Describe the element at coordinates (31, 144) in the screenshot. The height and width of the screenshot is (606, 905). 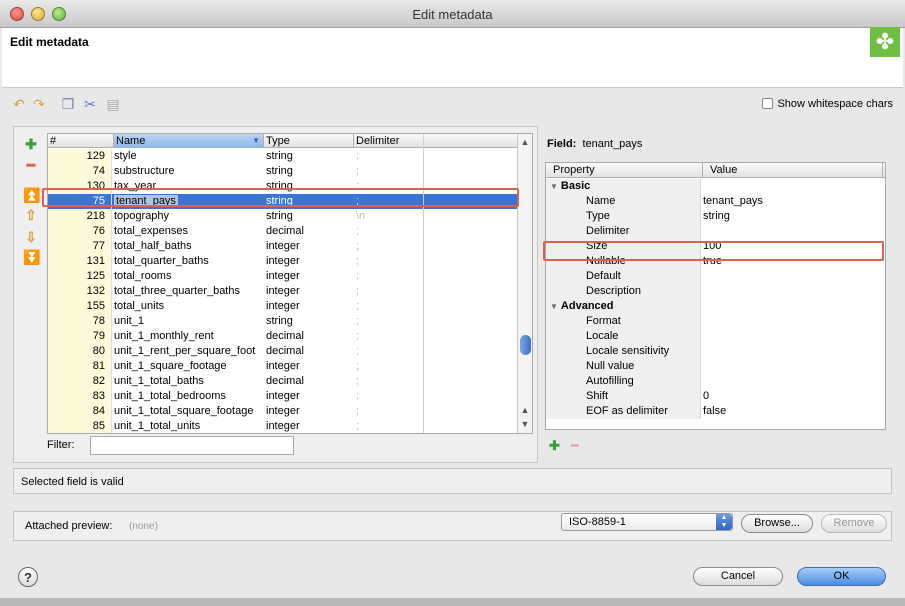
I see `add-field-icon: ✚` at that location.